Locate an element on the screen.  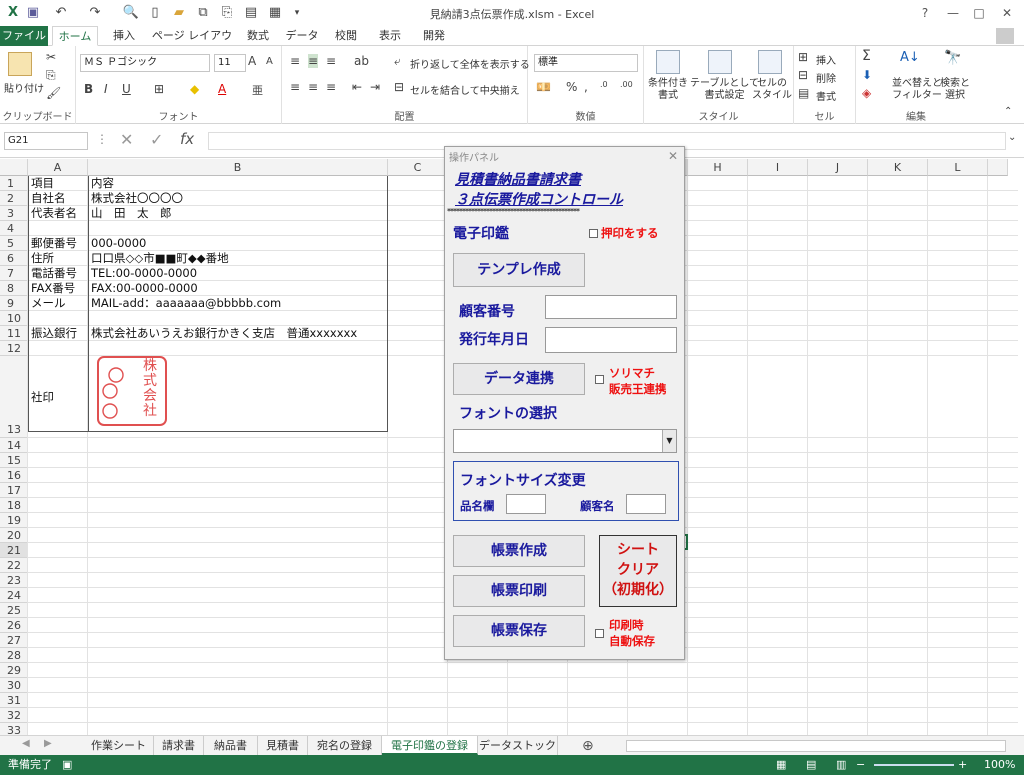
close-button: ✕ is located at coordinates (1007, 13).